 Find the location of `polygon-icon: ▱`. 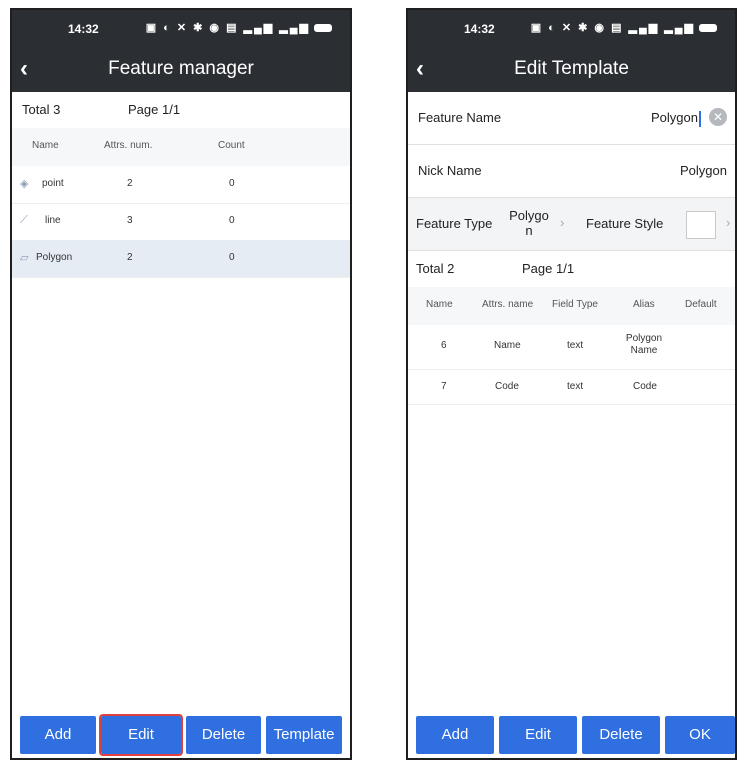

polygon-icon: ▱ is located at coordinates (24, 258).